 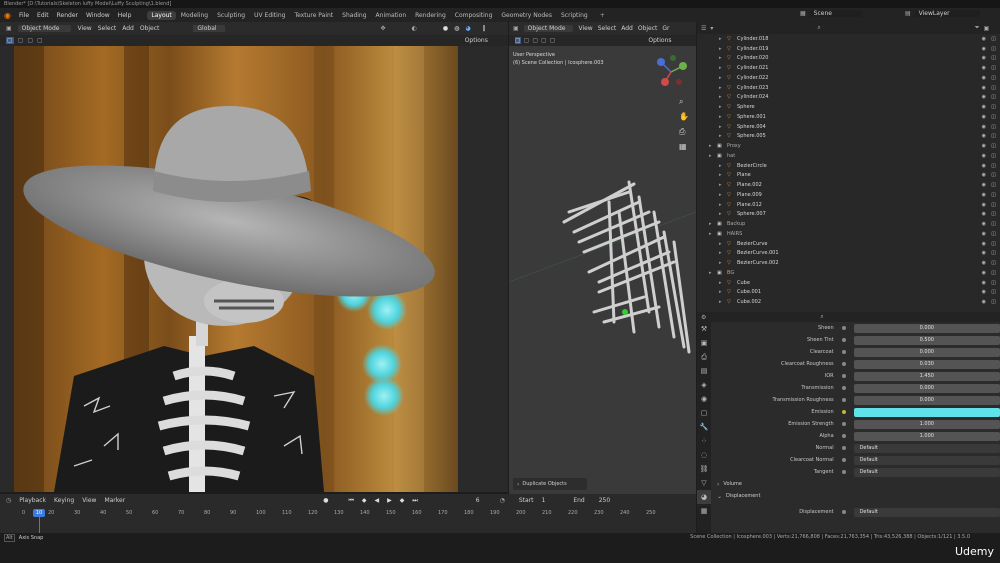 What do you see at coordinates (926, 436) in the screenshot?
I see `property-value-field: 1.000` at bounding box center [926, 436].